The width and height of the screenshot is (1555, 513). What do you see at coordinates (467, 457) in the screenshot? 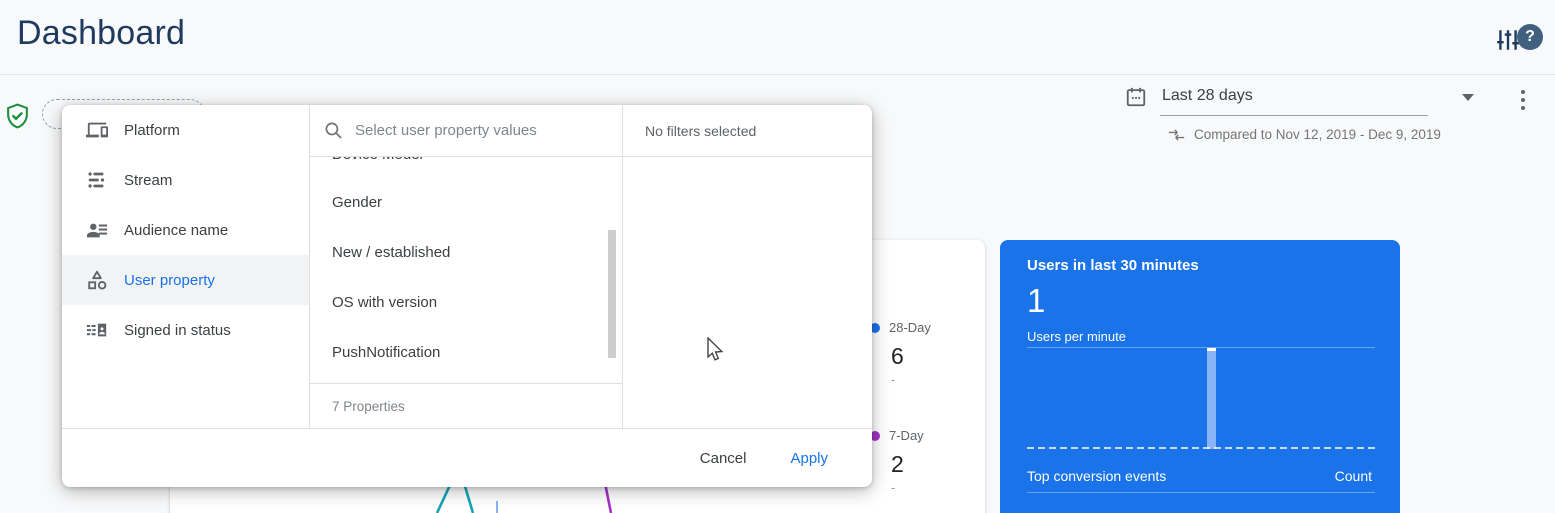
I see `dialog-footer: Cancel Apply` at bounding box center [467, 457].